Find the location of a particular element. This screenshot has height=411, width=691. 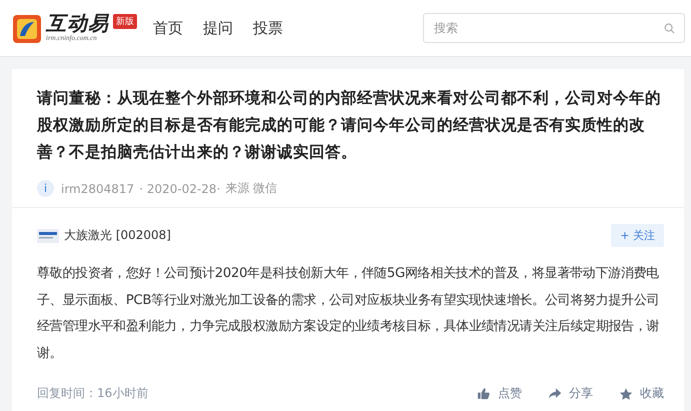

action-link: 收藏 is located at coordinates (652, 393).